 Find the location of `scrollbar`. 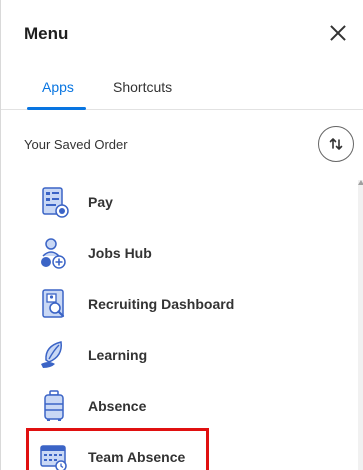

scrollbar is located at coordinates (360, 325).